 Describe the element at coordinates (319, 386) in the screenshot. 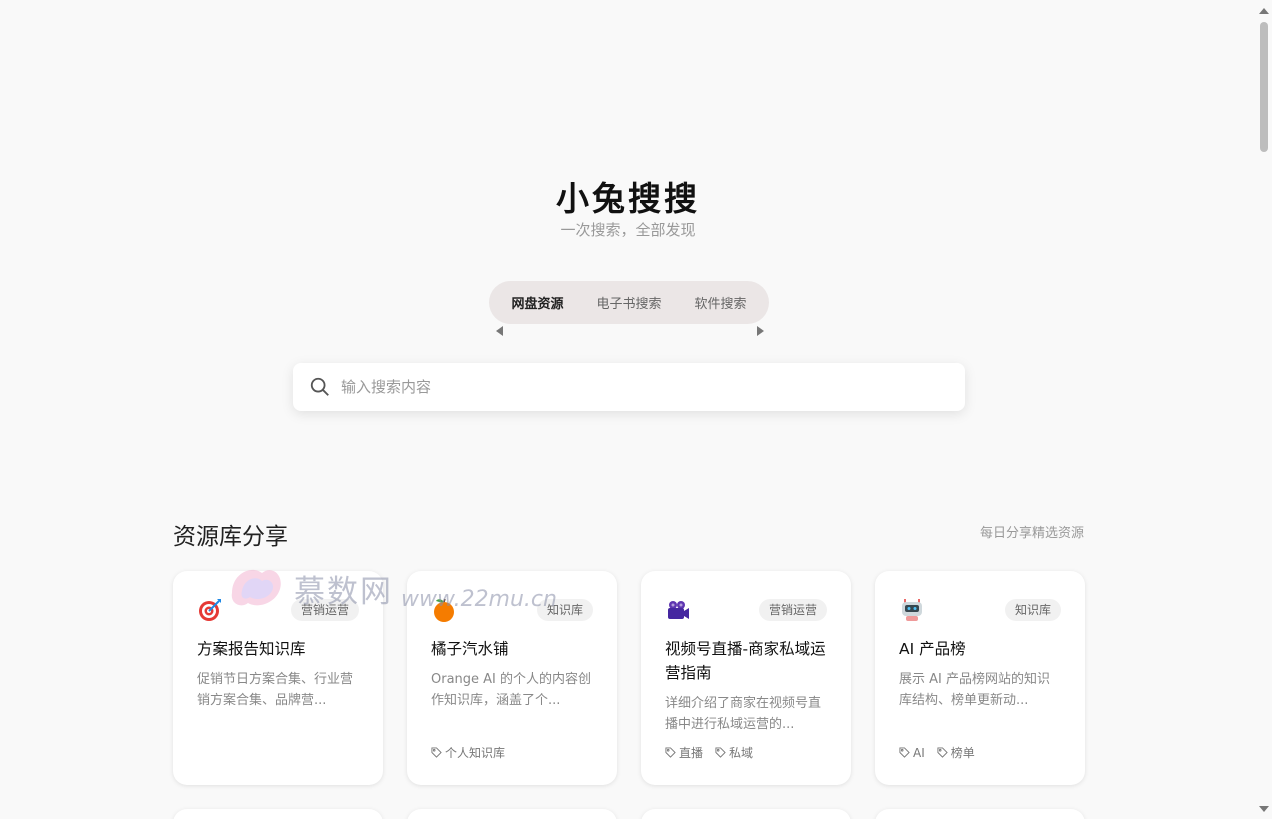

I see `search-icon` at that location.